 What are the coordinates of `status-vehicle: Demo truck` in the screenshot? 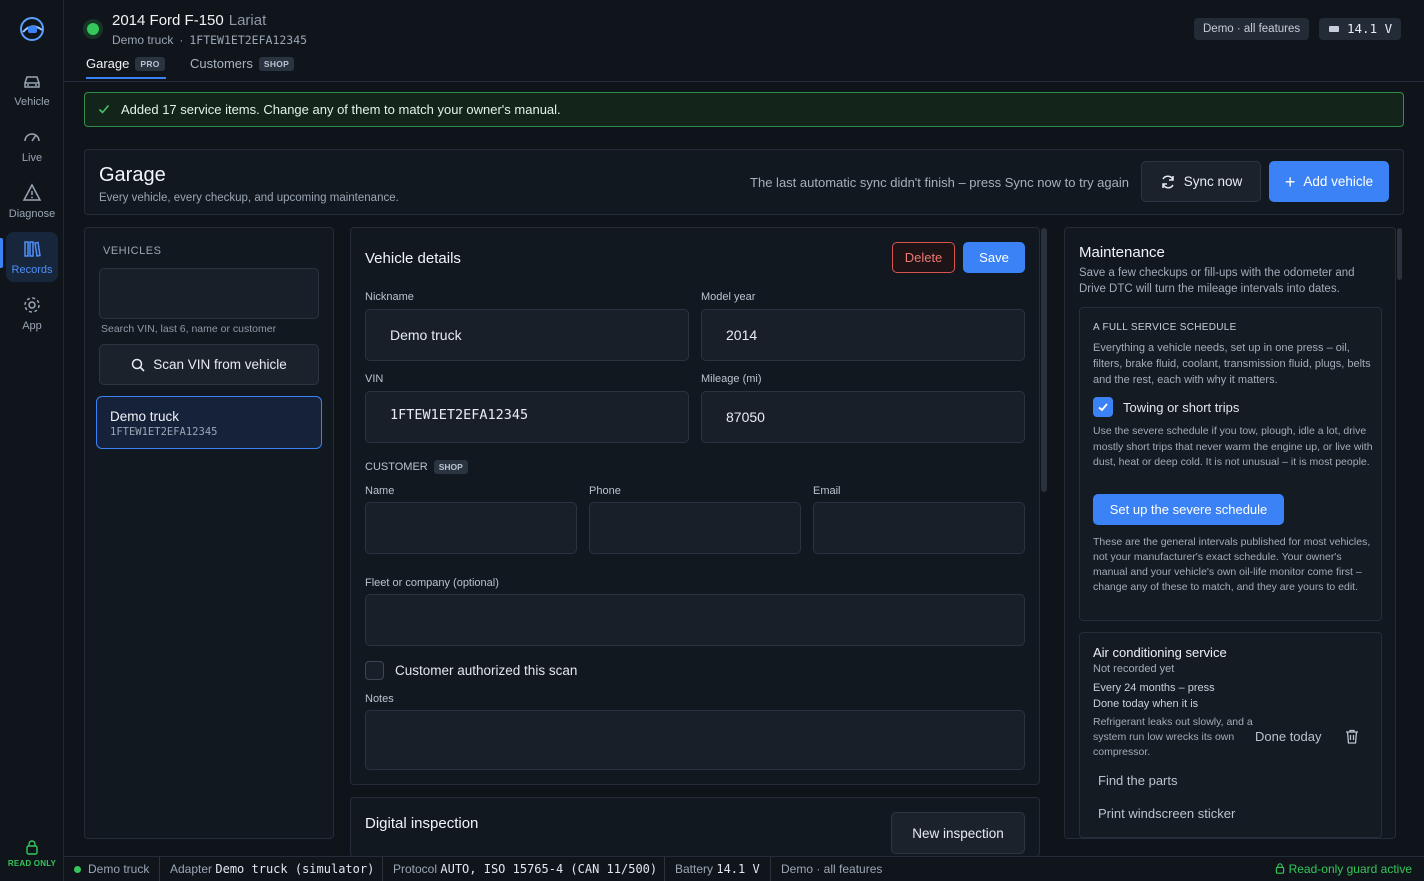 It's located at (119, 869).